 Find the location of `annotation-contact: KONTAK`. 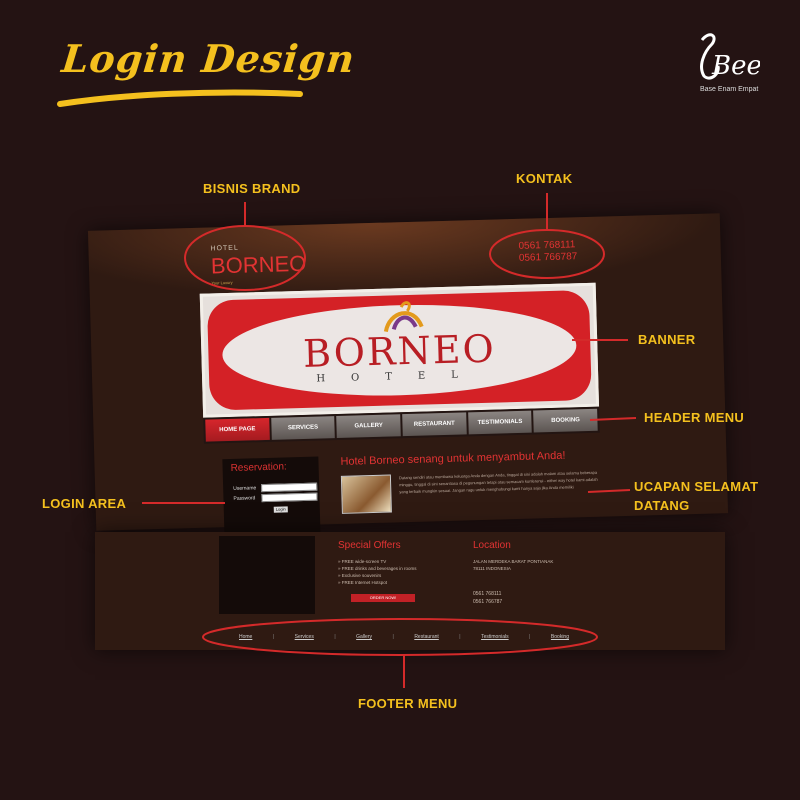

annotation-contact: KONTAK is located at coordinates (544, 178).